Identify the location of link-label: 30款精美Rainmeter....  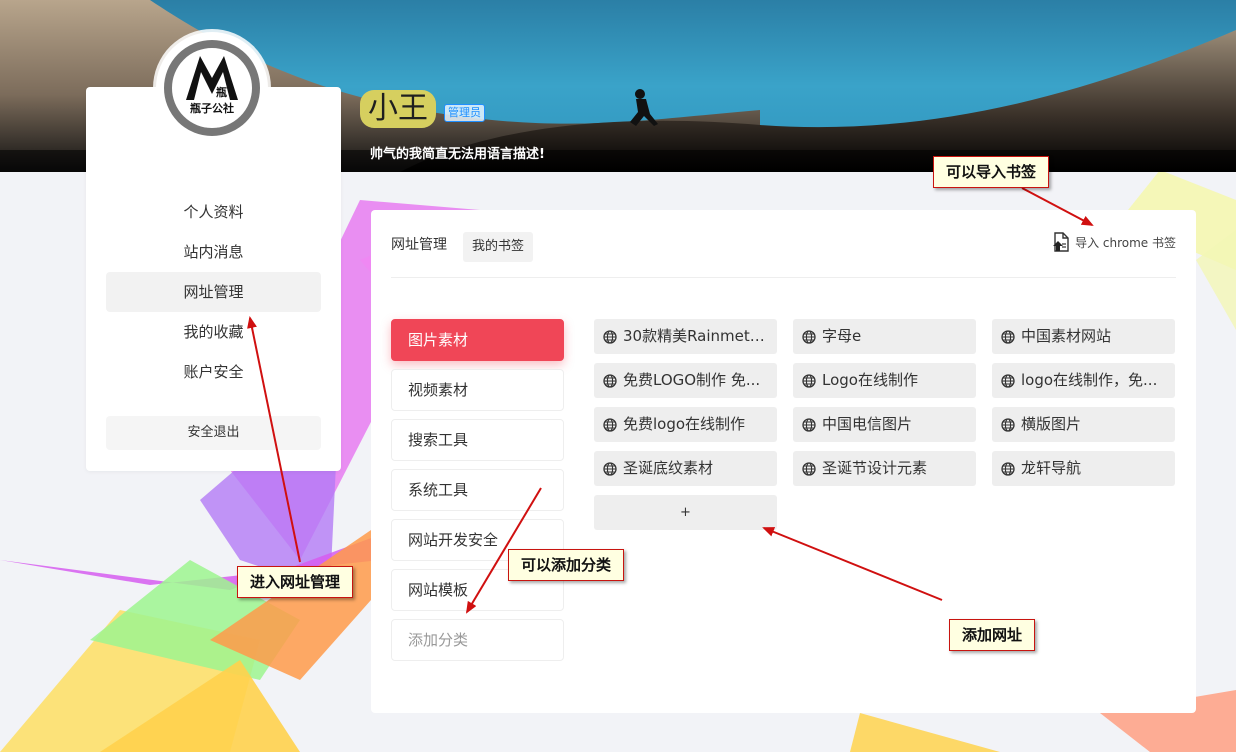
(696, 336).